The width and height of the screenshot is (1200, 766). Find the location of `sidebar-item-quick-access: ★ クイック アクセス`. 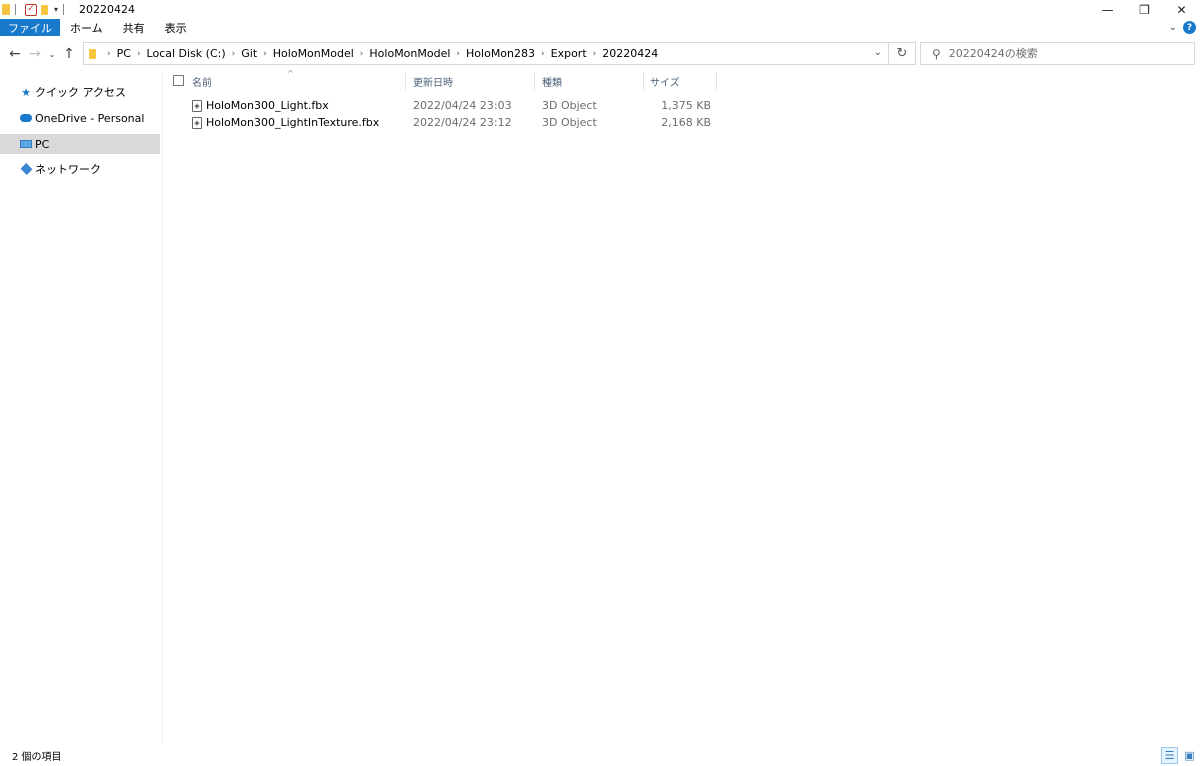

sidebar-item-quick-access: ★ クイック アクセス is located at coordinates (80, 92).